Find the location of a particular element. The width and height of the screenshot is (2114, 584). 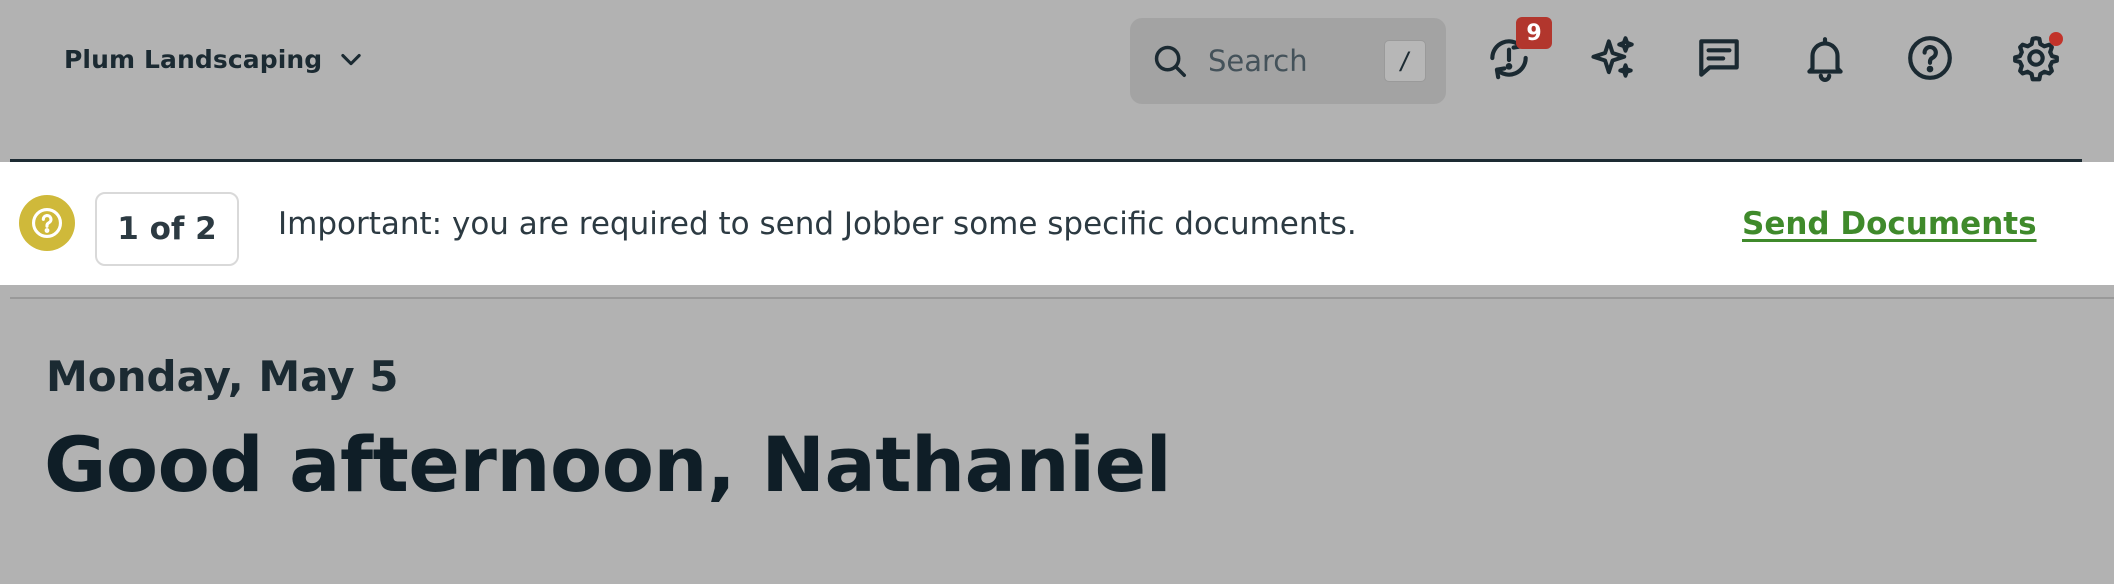

account-name: Plum Landscaping is located at coordinates (193, 59).